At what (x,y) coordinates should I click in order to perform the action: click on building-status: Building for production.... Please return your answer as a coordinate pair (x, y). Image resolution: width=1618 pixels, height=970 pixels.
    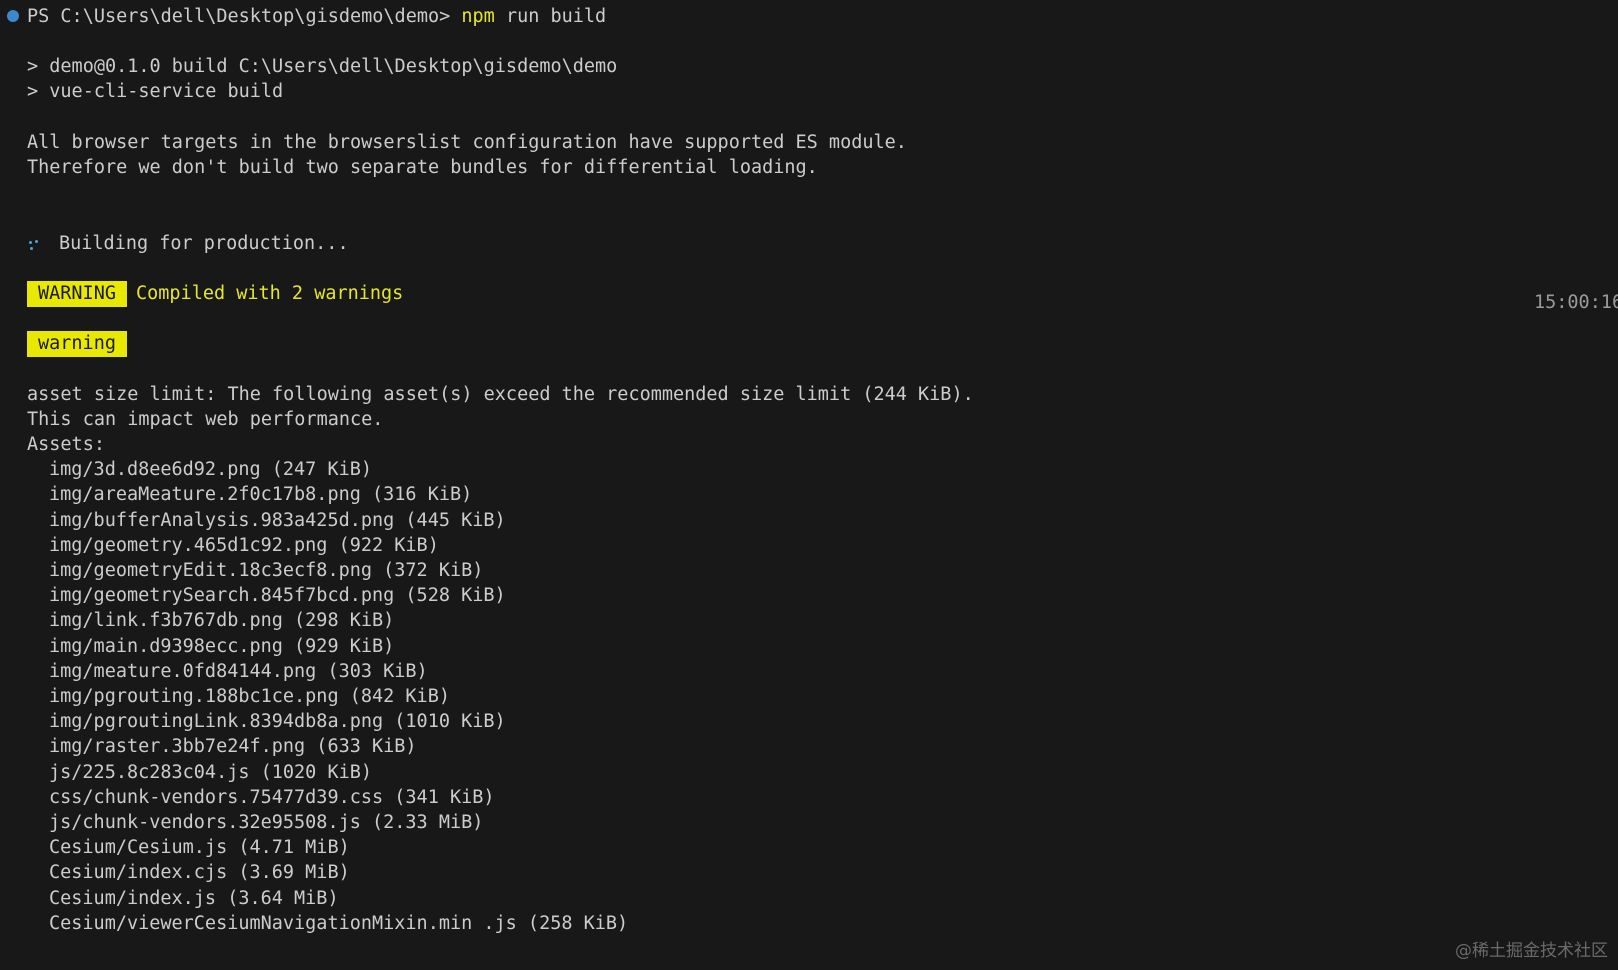
    Looking at the image, I should click on (204, 243).